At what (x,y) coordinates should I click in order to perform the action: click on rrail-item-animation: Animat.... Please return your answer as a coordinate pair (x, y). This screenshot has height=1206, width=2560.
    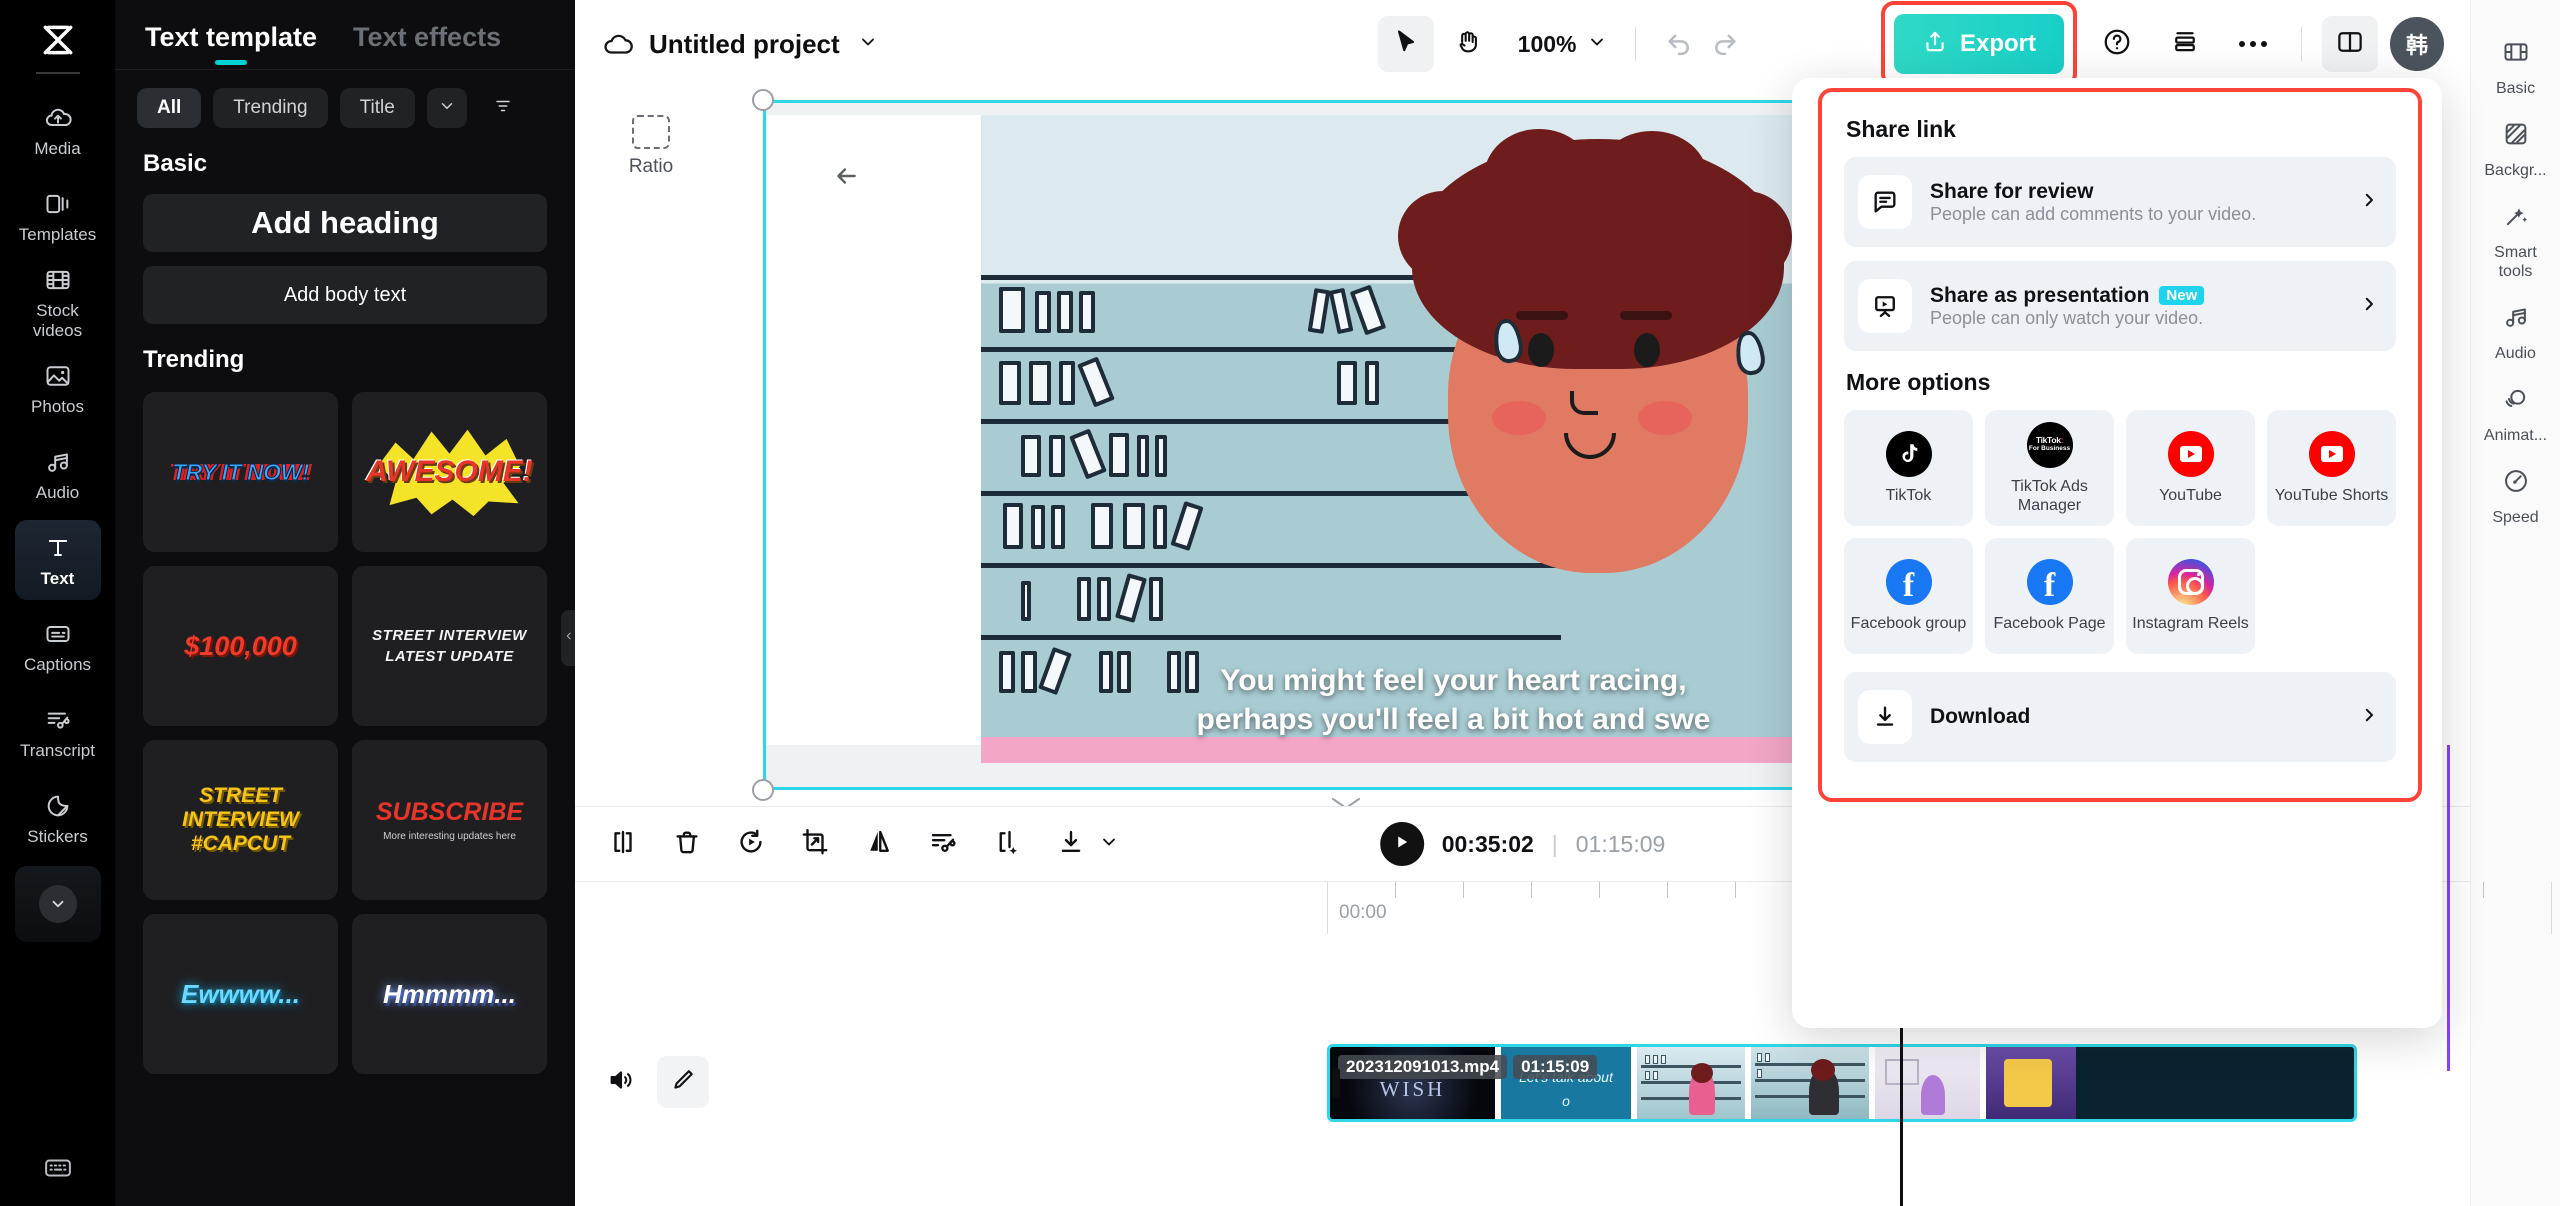
    Looking at the image, I should click on (2516, 414).